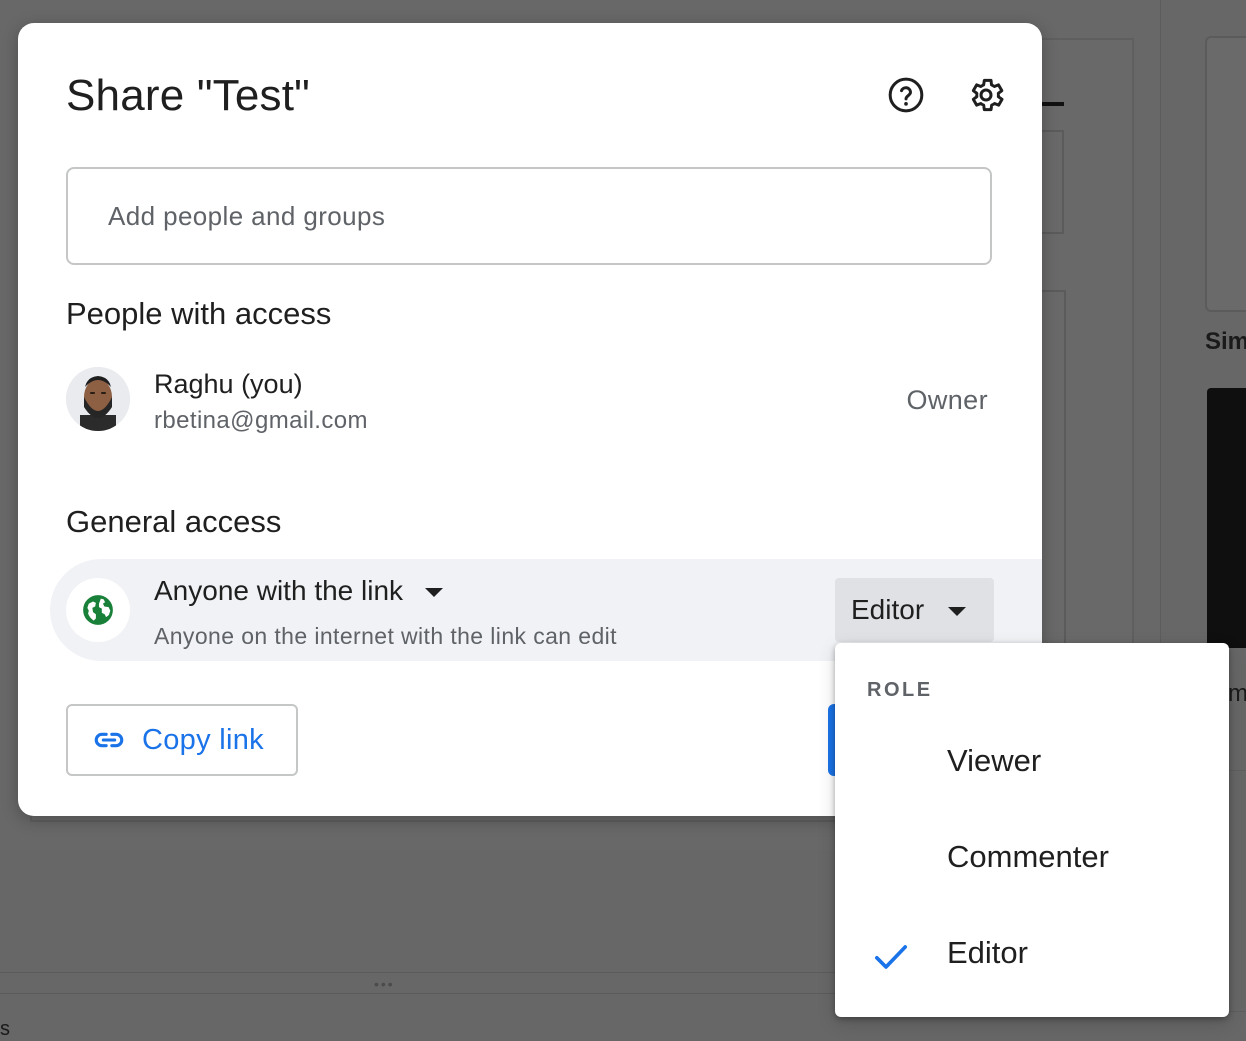 Image resolution: width=1246 pixels, height=1041 pixels. Describe the element at coordinates (1225, 174) in the screenshot. I see `background-side-card` at that location.